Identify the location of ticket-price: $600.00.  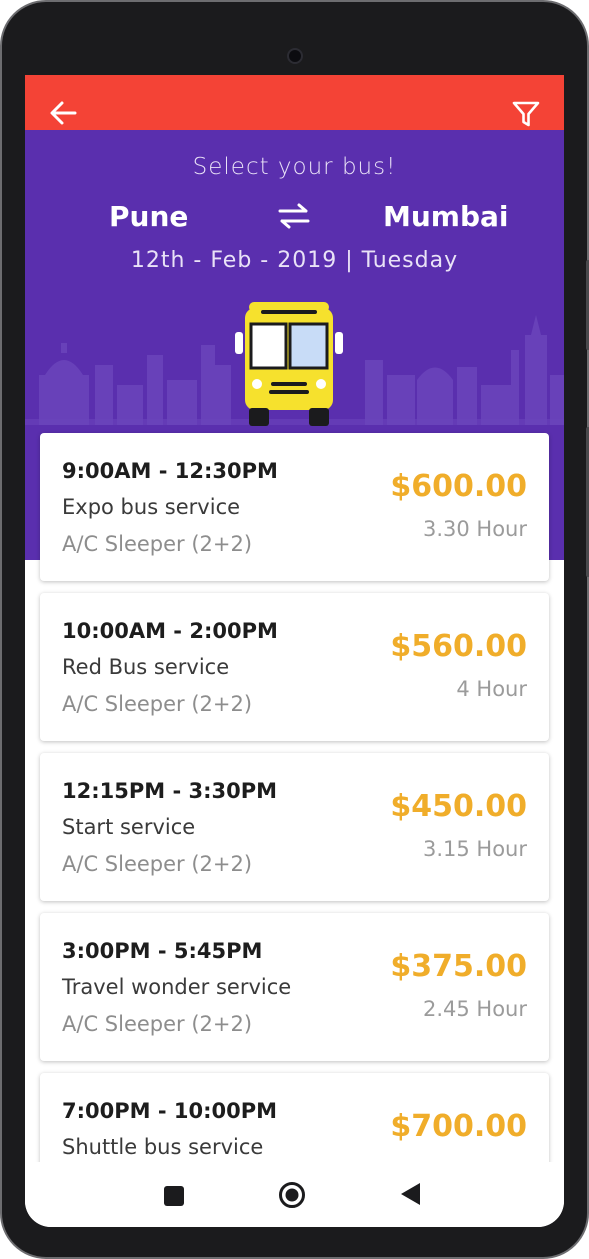
(458, 486).